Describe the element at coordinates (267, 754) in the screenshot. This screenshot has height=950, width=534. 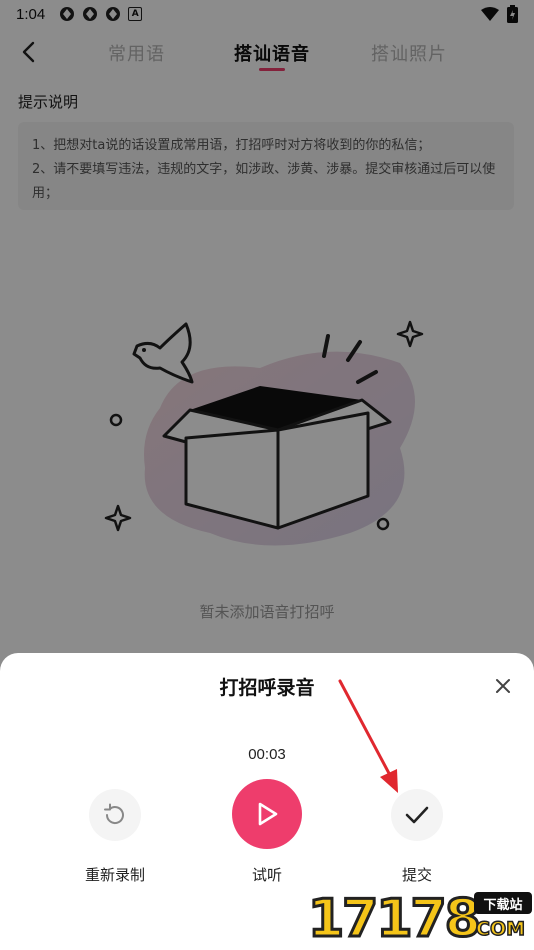
I see `recording-timer: 00:03` at that location.